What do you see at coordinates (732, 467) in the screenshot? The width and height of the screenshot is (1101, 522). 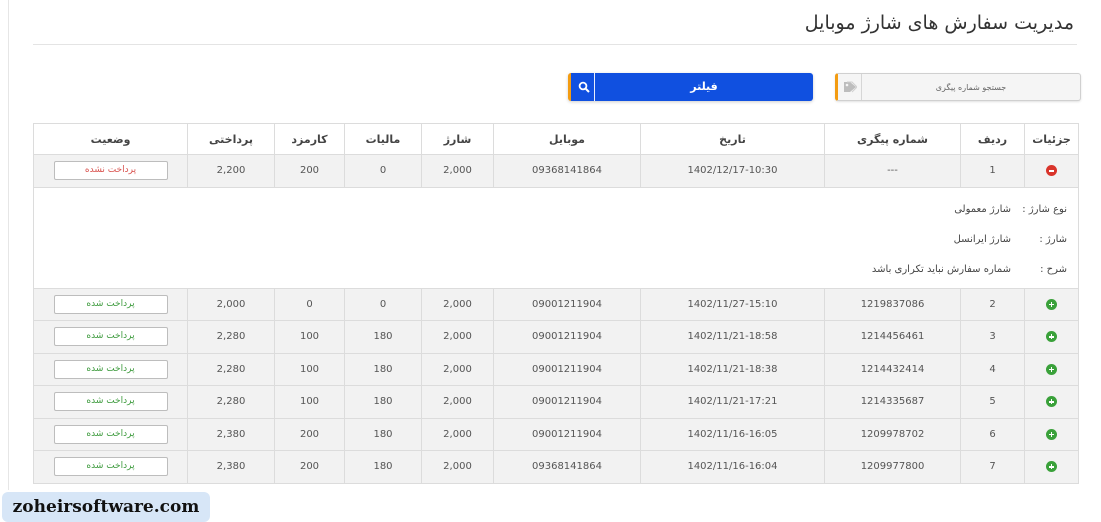 I see `order-date: 1402/11/16-16:04` at bounding box center [732, 467].